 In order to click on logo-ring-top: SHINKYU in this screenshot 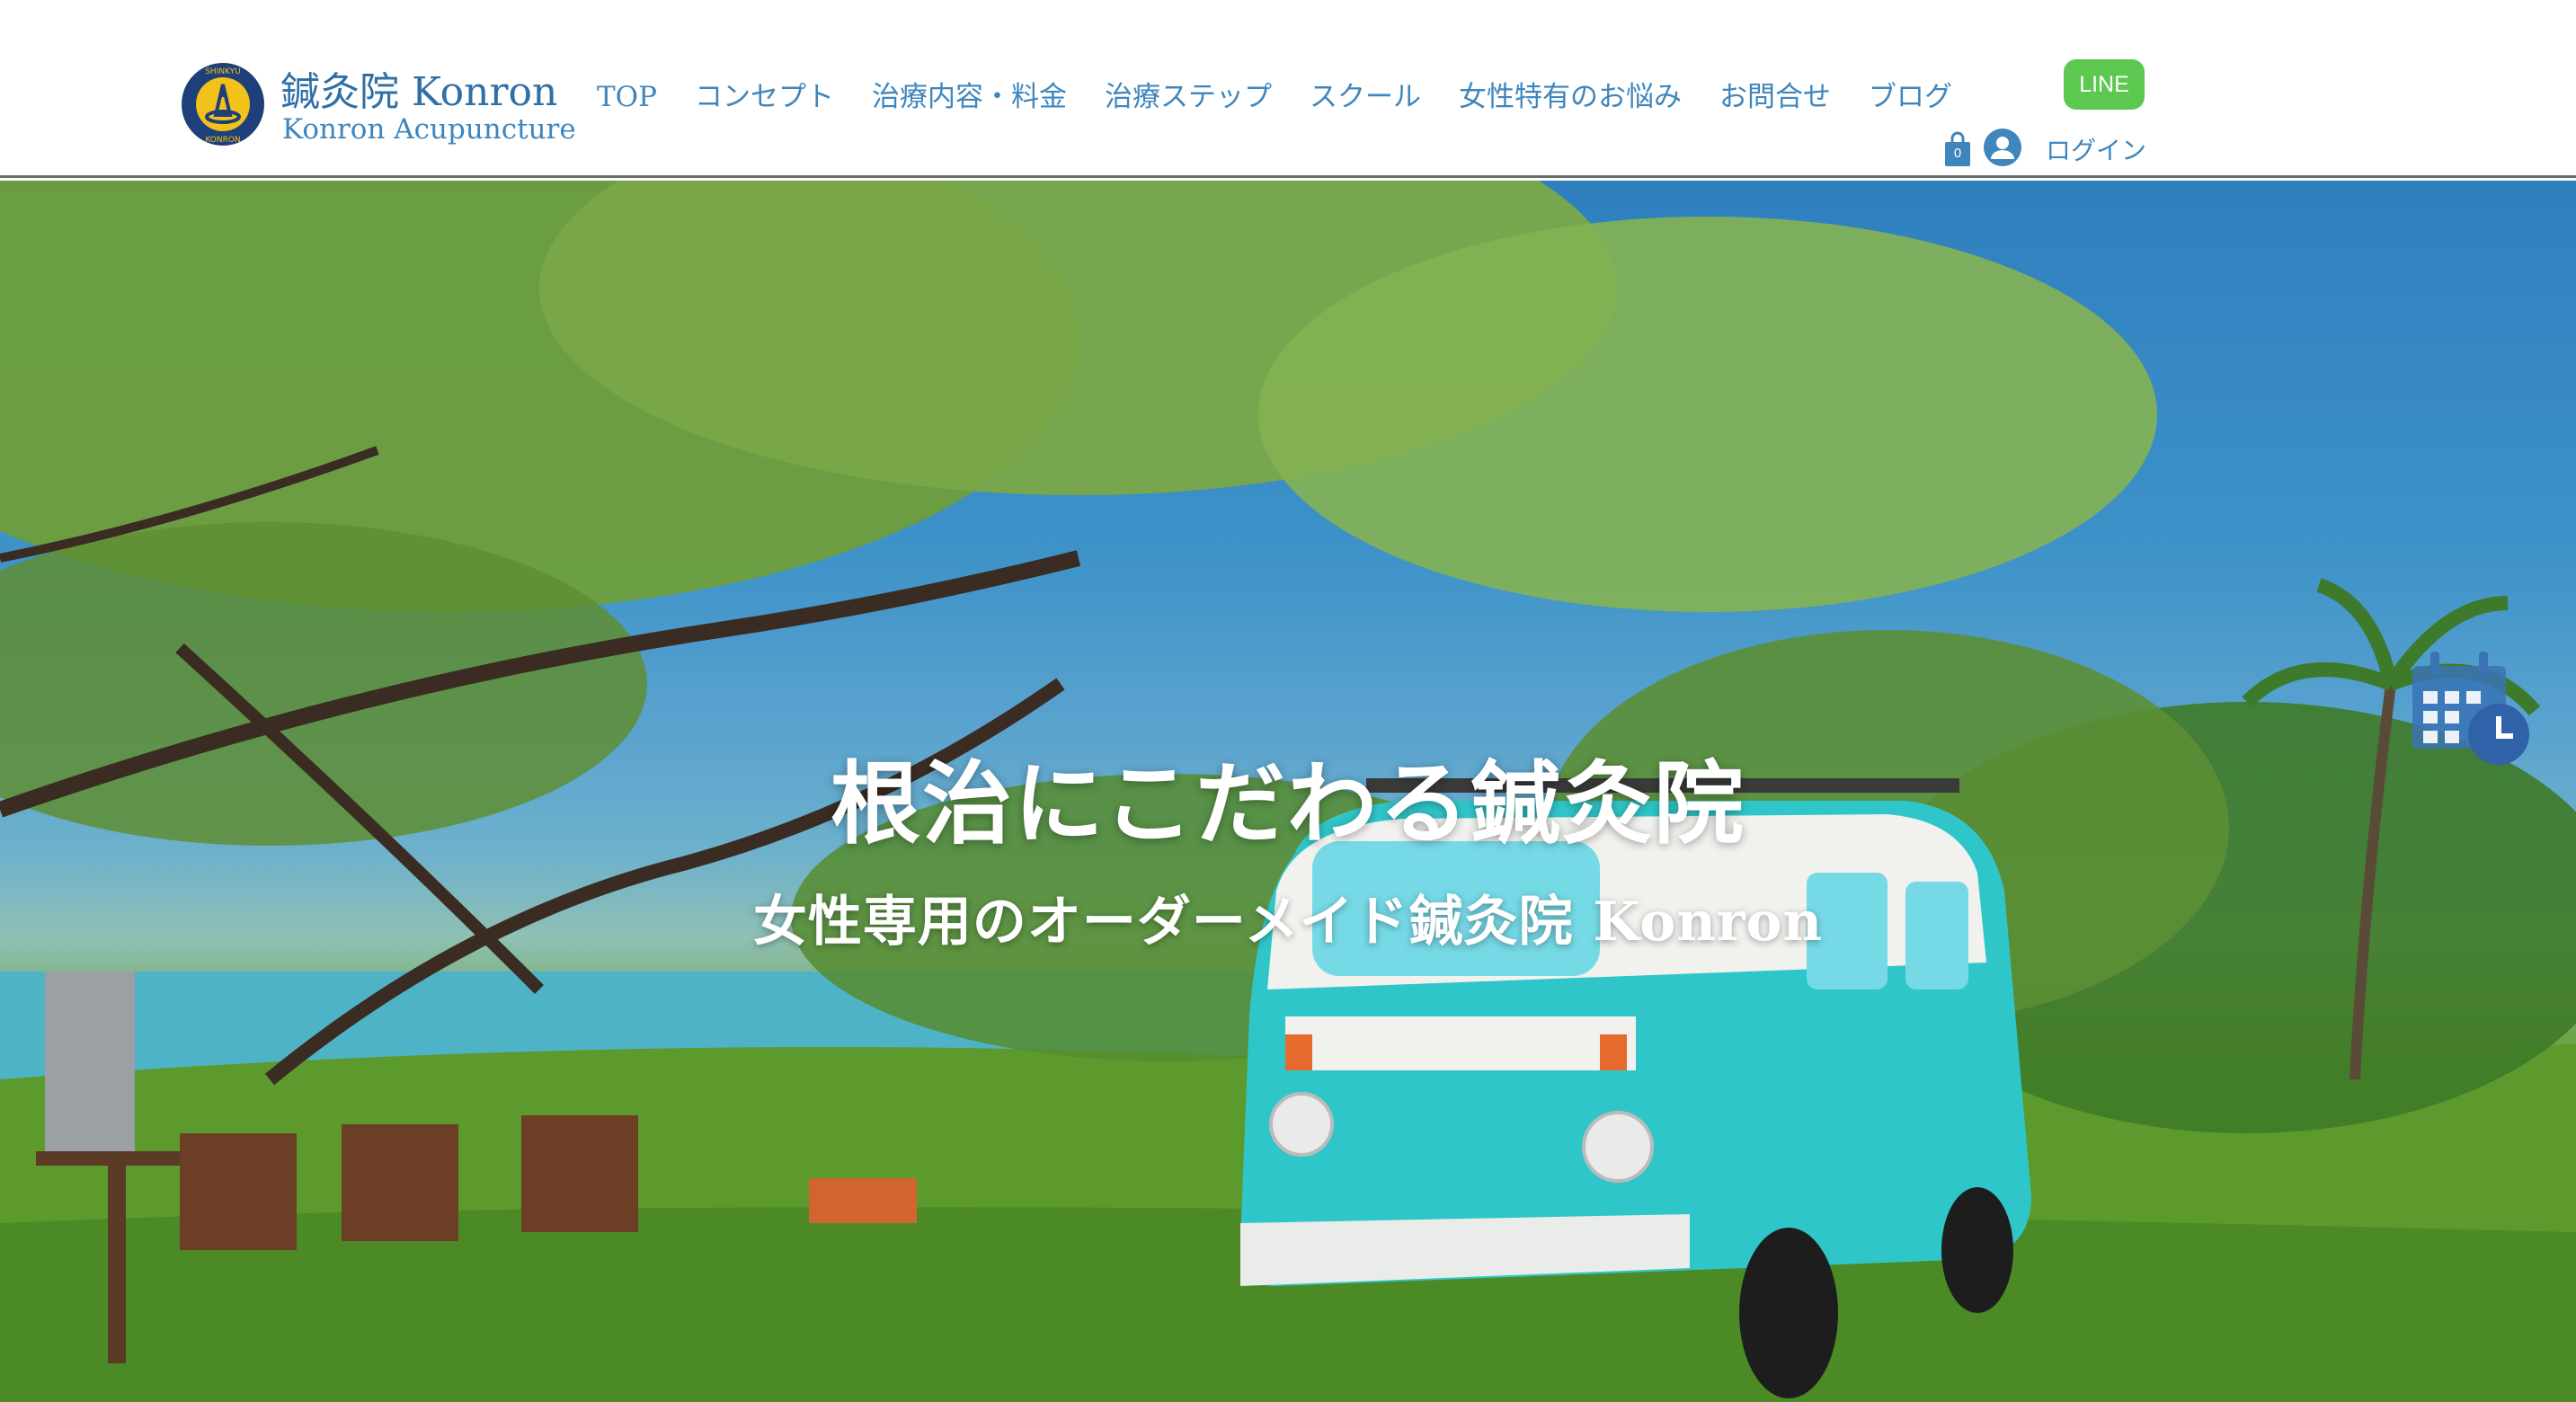, I will do `click(223, 71)`.